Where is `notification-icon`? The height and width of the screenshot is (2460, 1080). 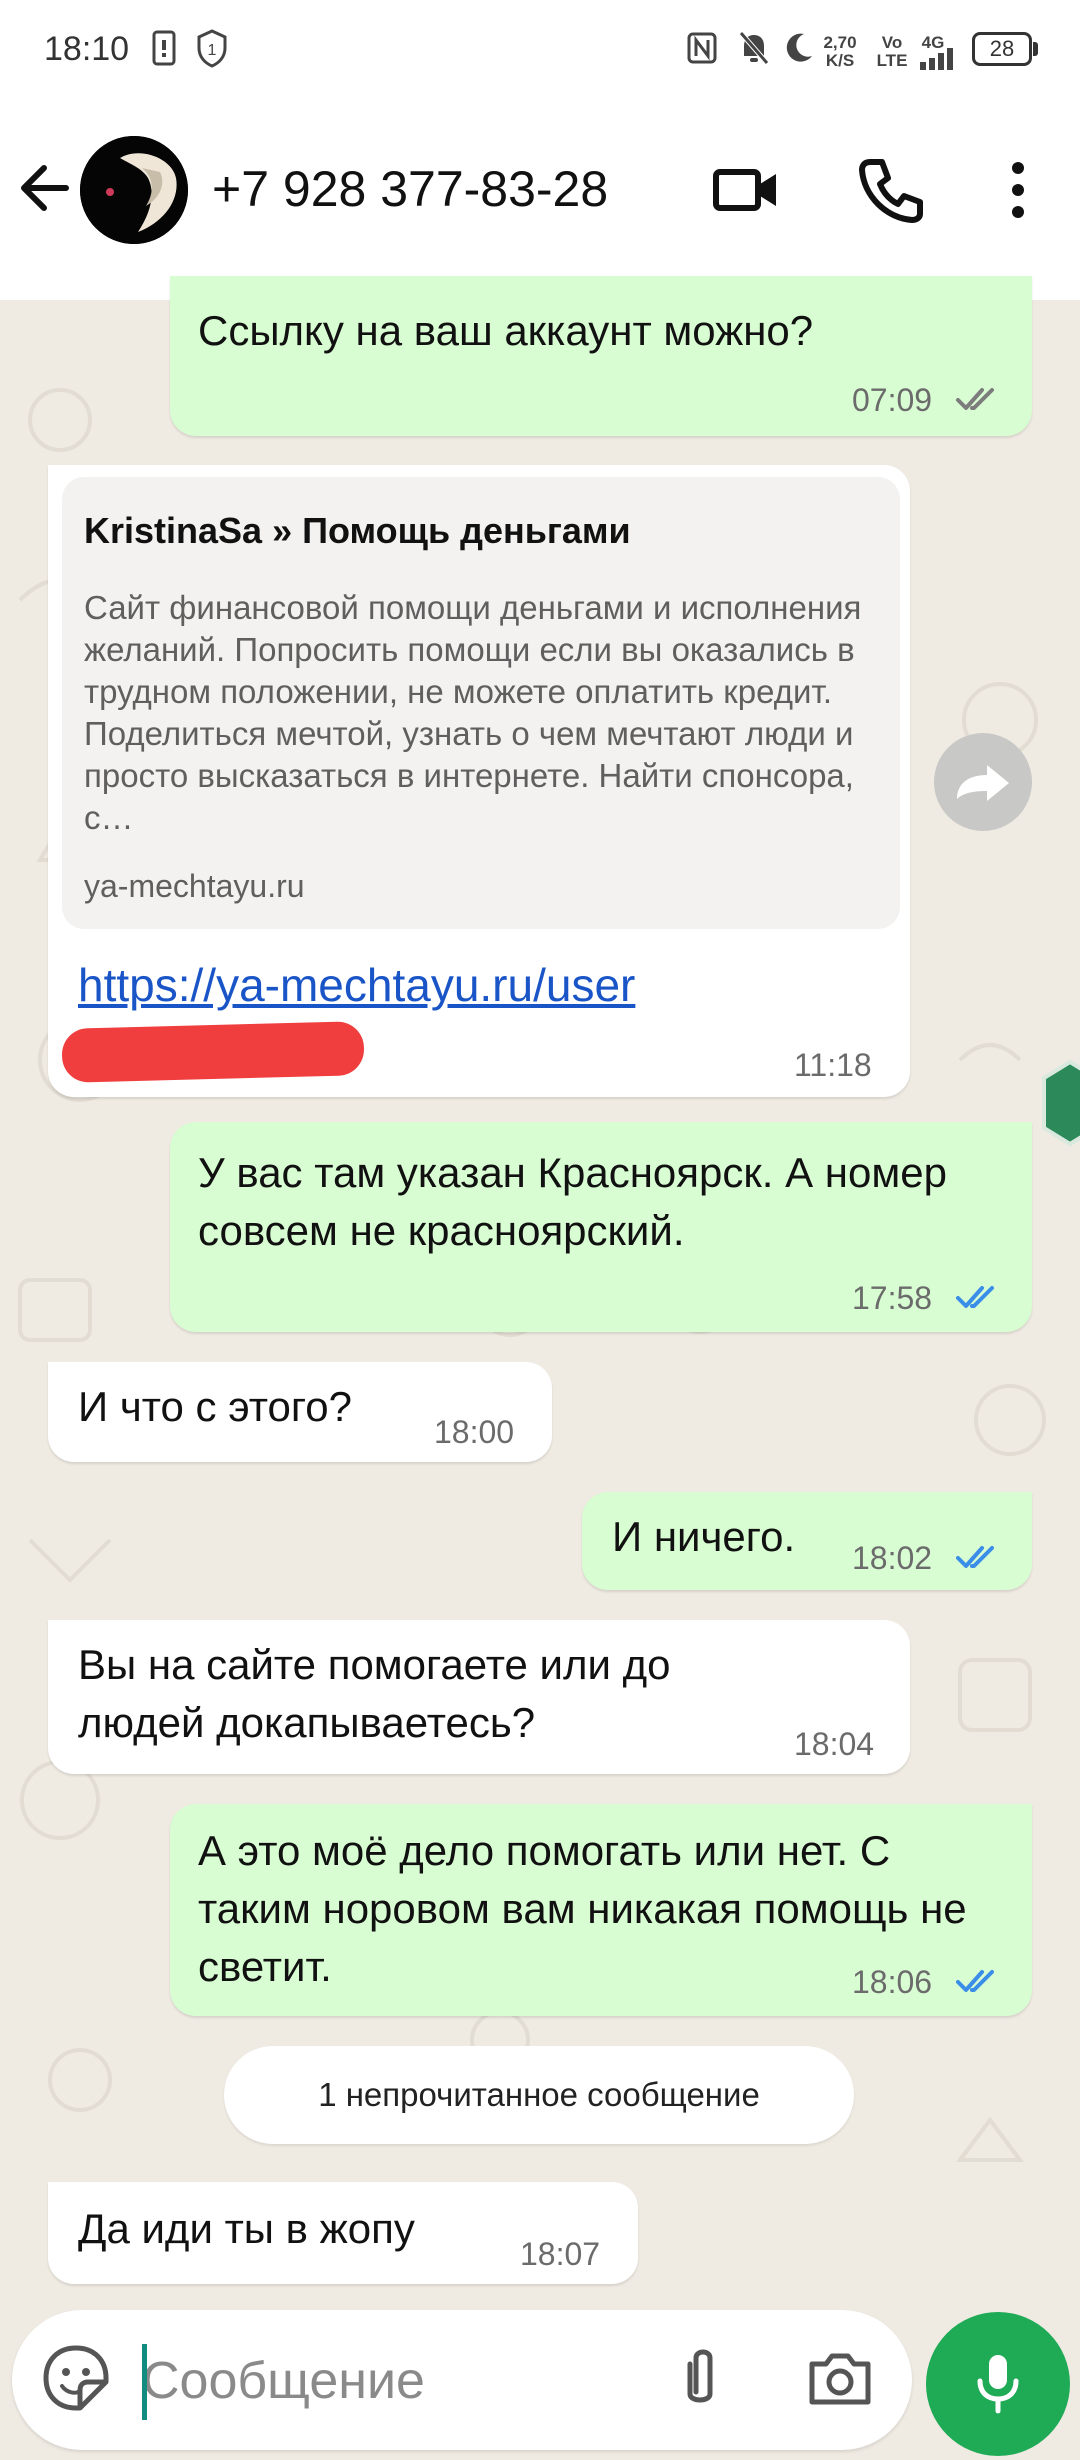
notification-icon is located at coordinates (164, 48).